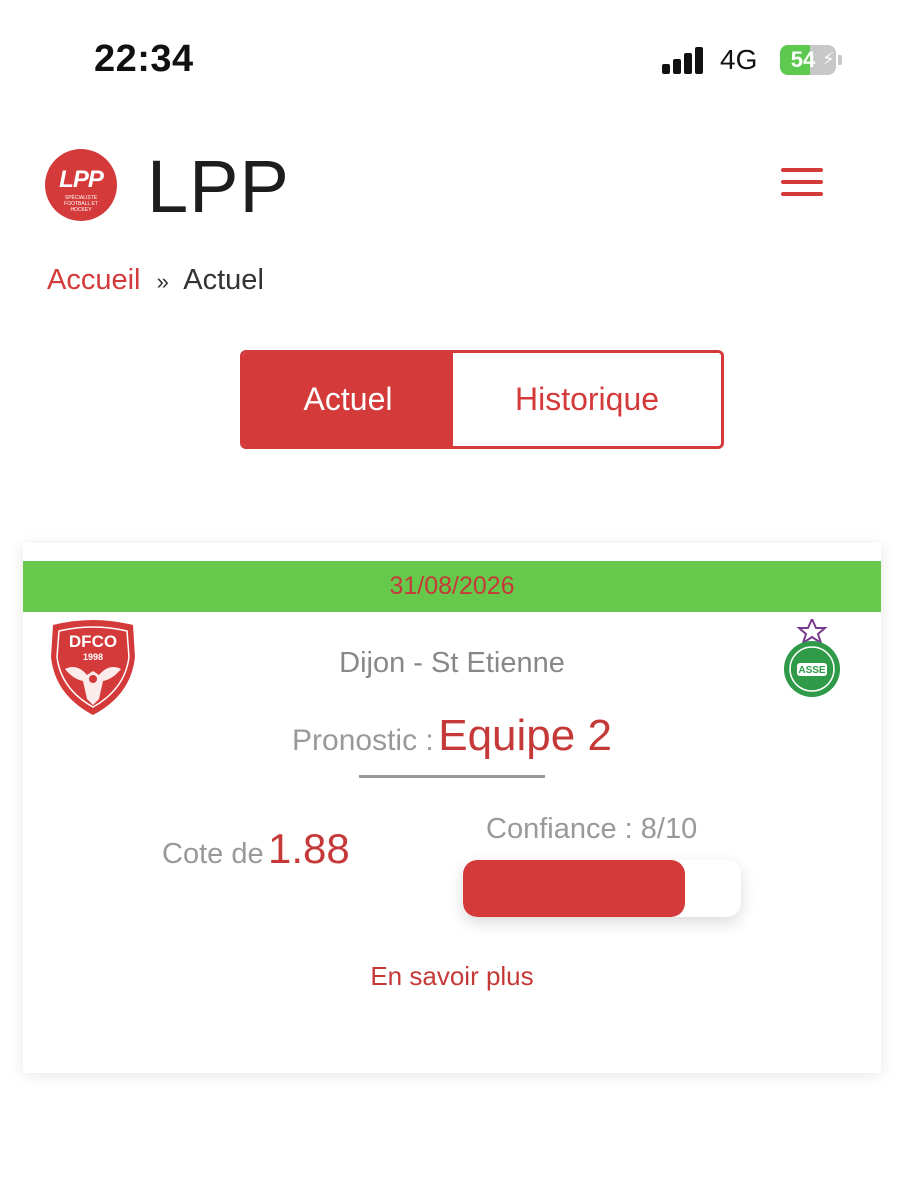 The width and height of the screenshot is (904, 1200). I want to click on site-title: LPP, so click(218, 186).